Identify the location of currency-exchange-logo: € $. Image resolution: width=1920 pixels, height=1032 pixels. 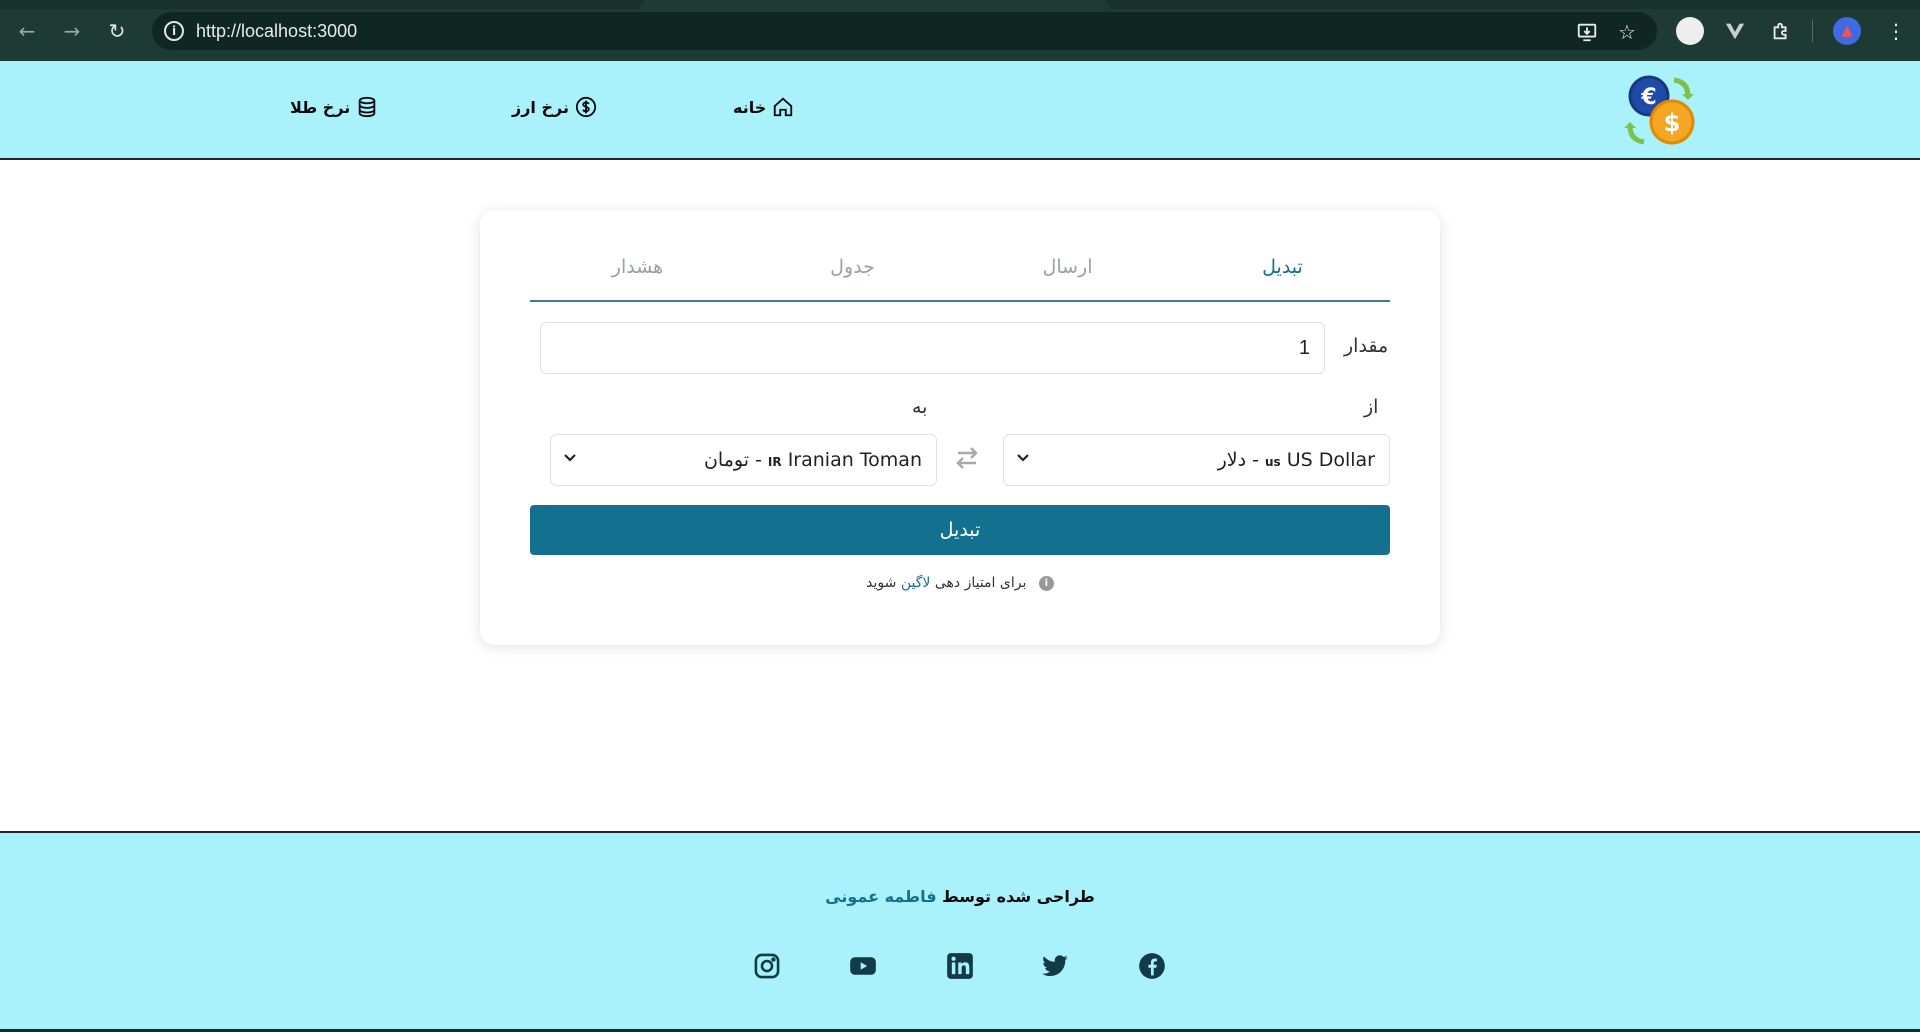
(1661, 111).